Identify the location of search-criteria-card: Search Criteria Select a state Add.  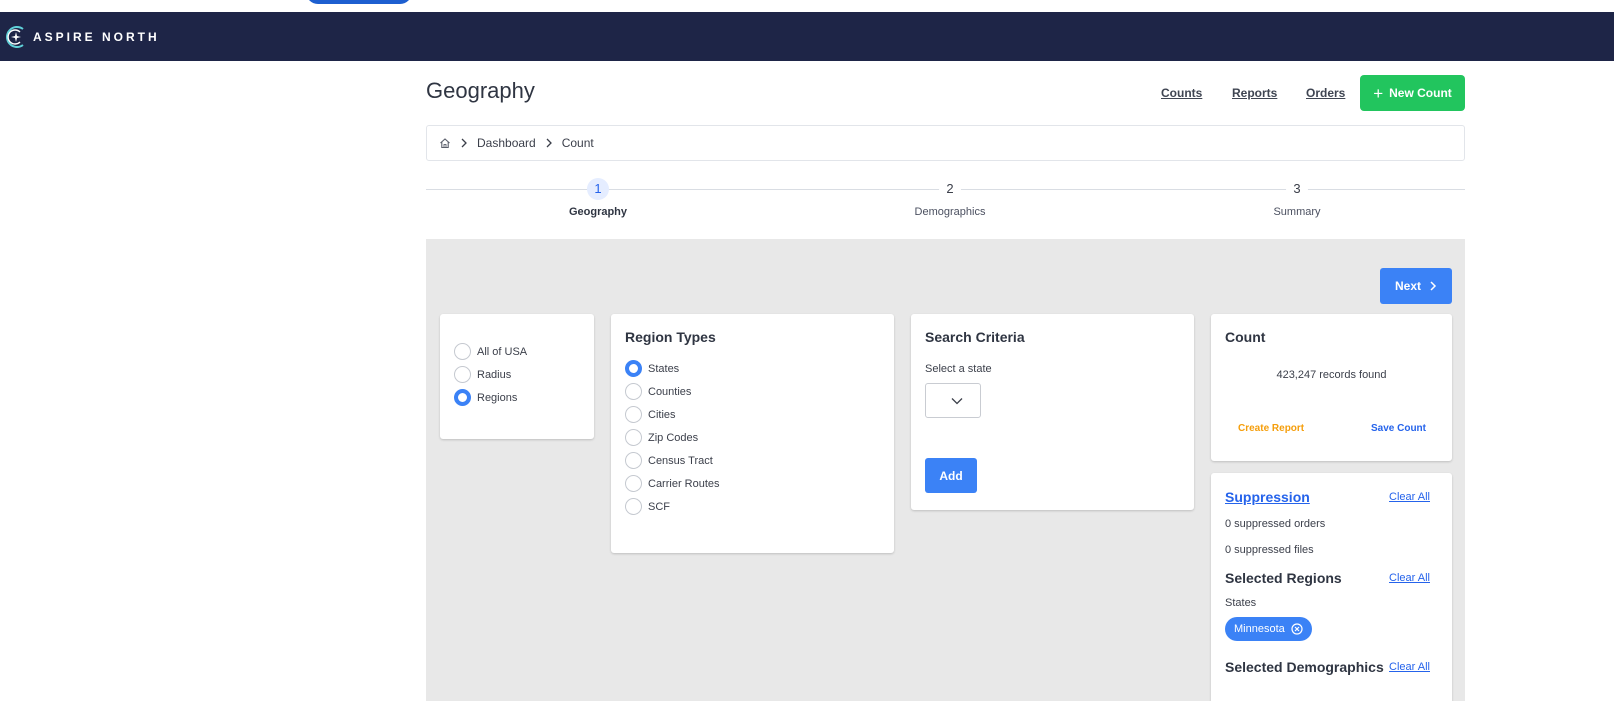
(1052, 412).